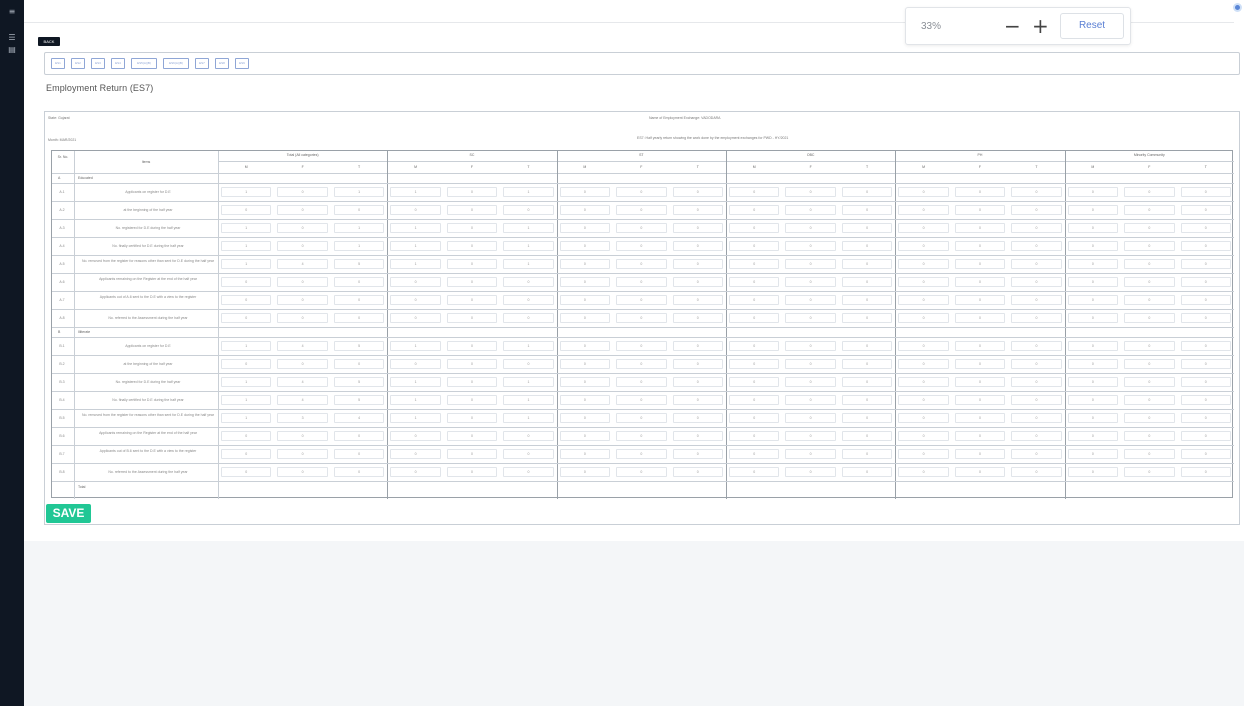  What do you see at coordinates (1237, 7) in the screenshot?
I see `settings-icon` at bounding box center [1237, 7].